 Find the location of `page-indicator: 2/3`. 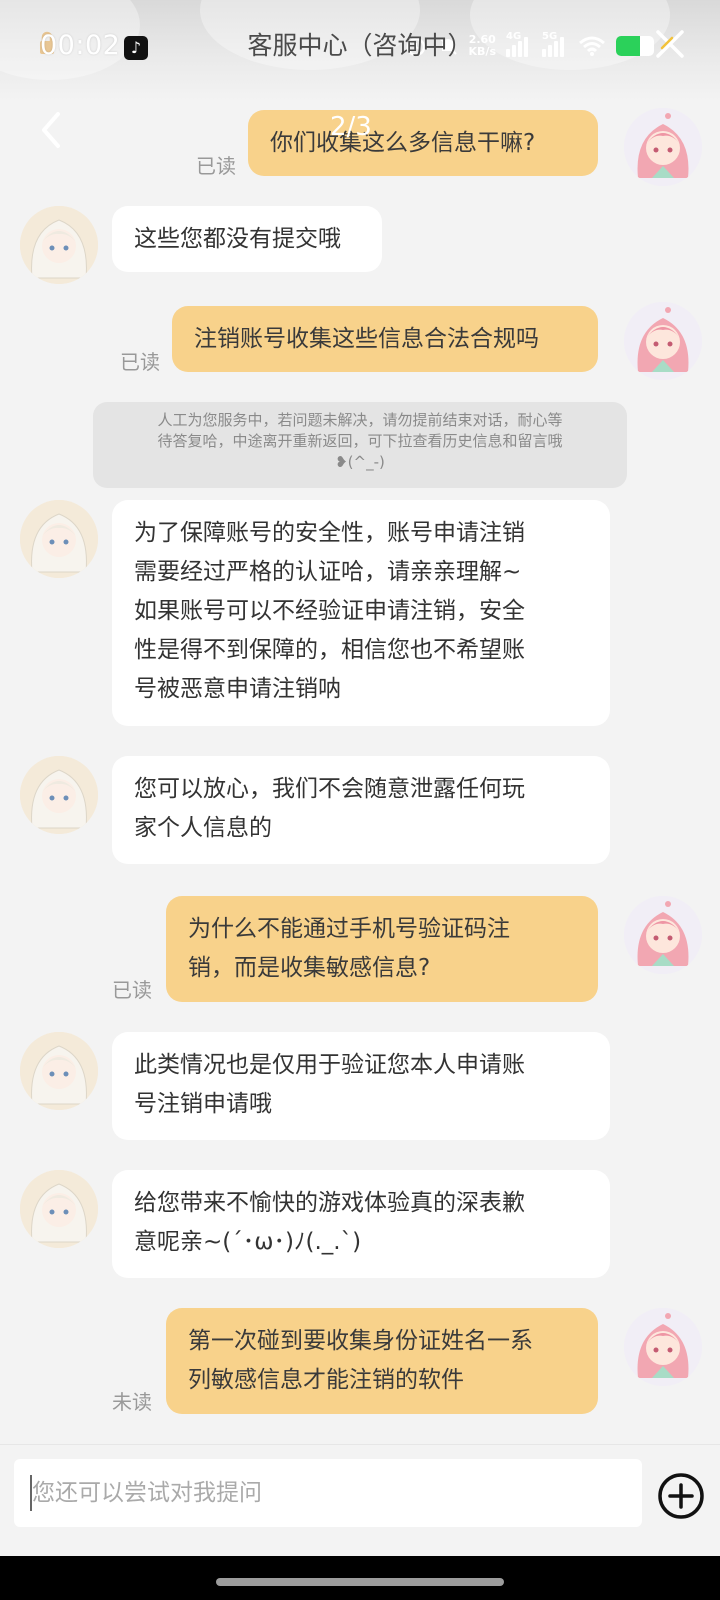

page-indicator: 2/3 is located at coordinates (351, 127).